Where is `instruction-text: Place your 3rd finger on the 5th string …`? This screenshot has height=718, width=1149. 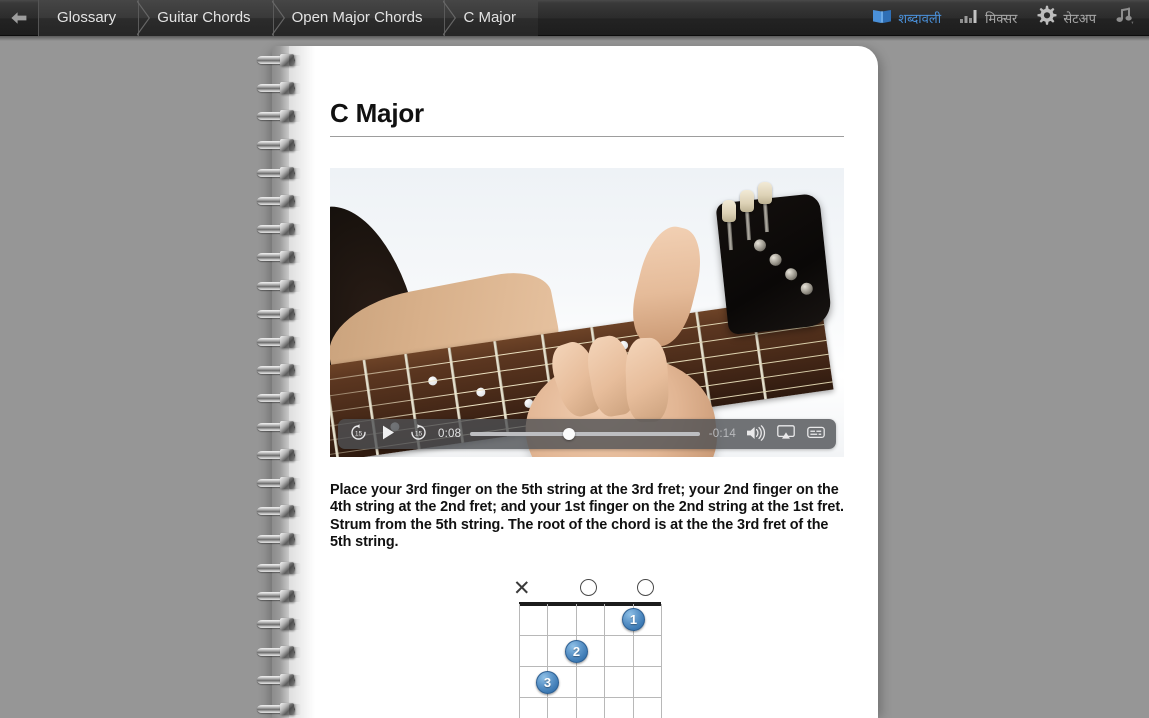
instruction-text: Place your 3rd finger on the 5th string … is located at coordinates (587, 516).